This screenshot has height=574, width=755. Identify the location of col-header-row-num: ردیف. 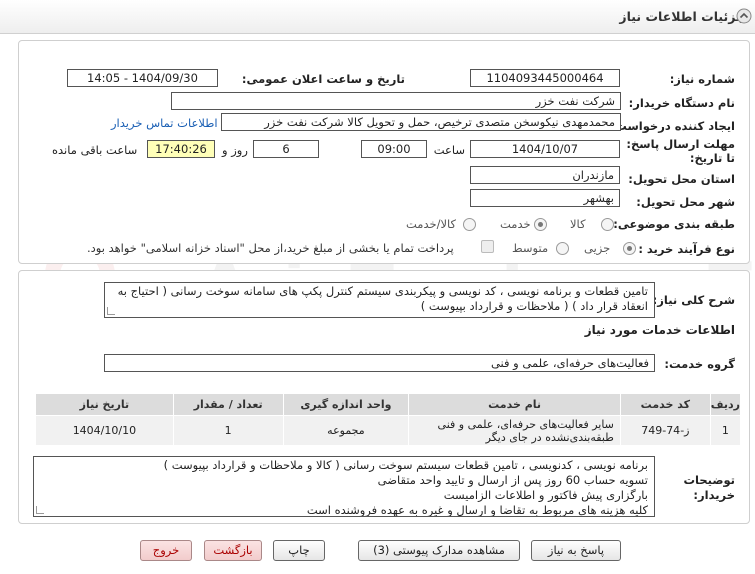
(725, 404).